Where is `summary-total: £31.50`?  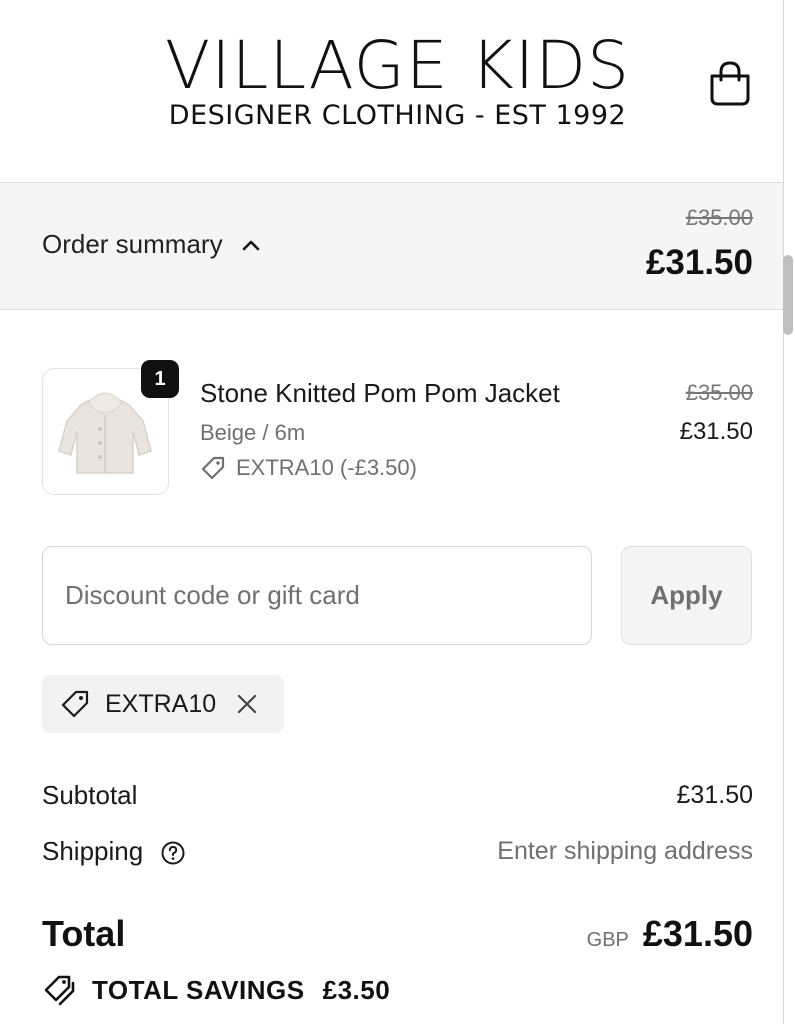
summary-total: £31.50 is located at coordinates (699, 262).